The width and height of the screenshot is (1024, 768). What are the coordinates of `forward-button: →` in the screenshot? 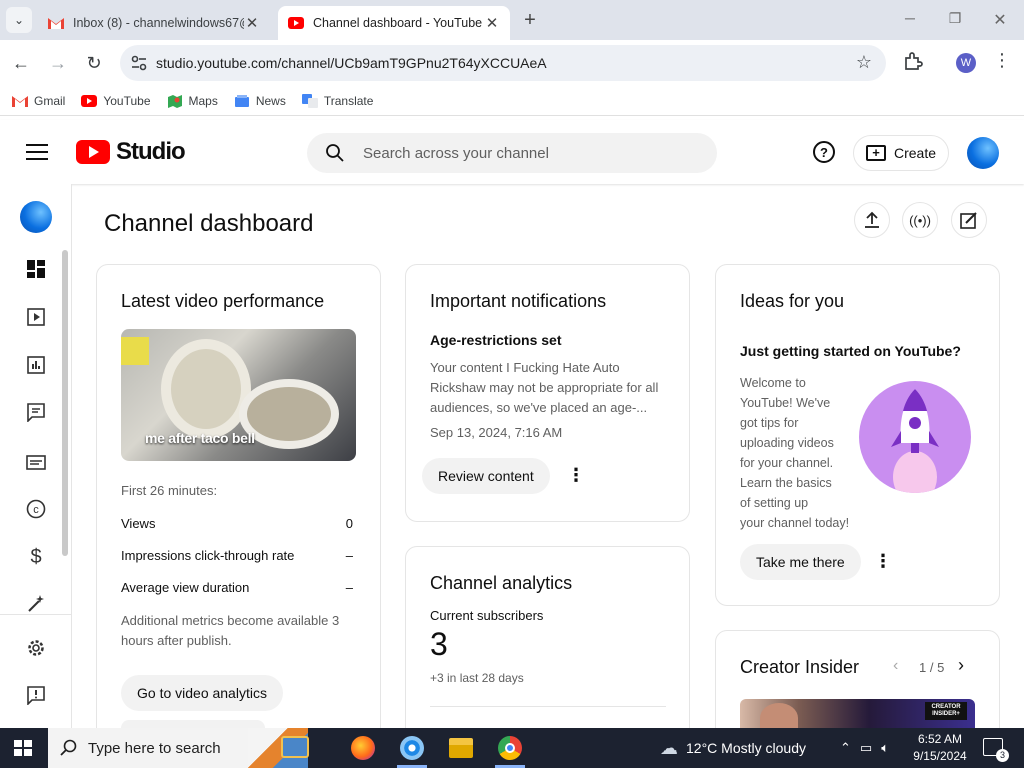 It's located at (58, 63).